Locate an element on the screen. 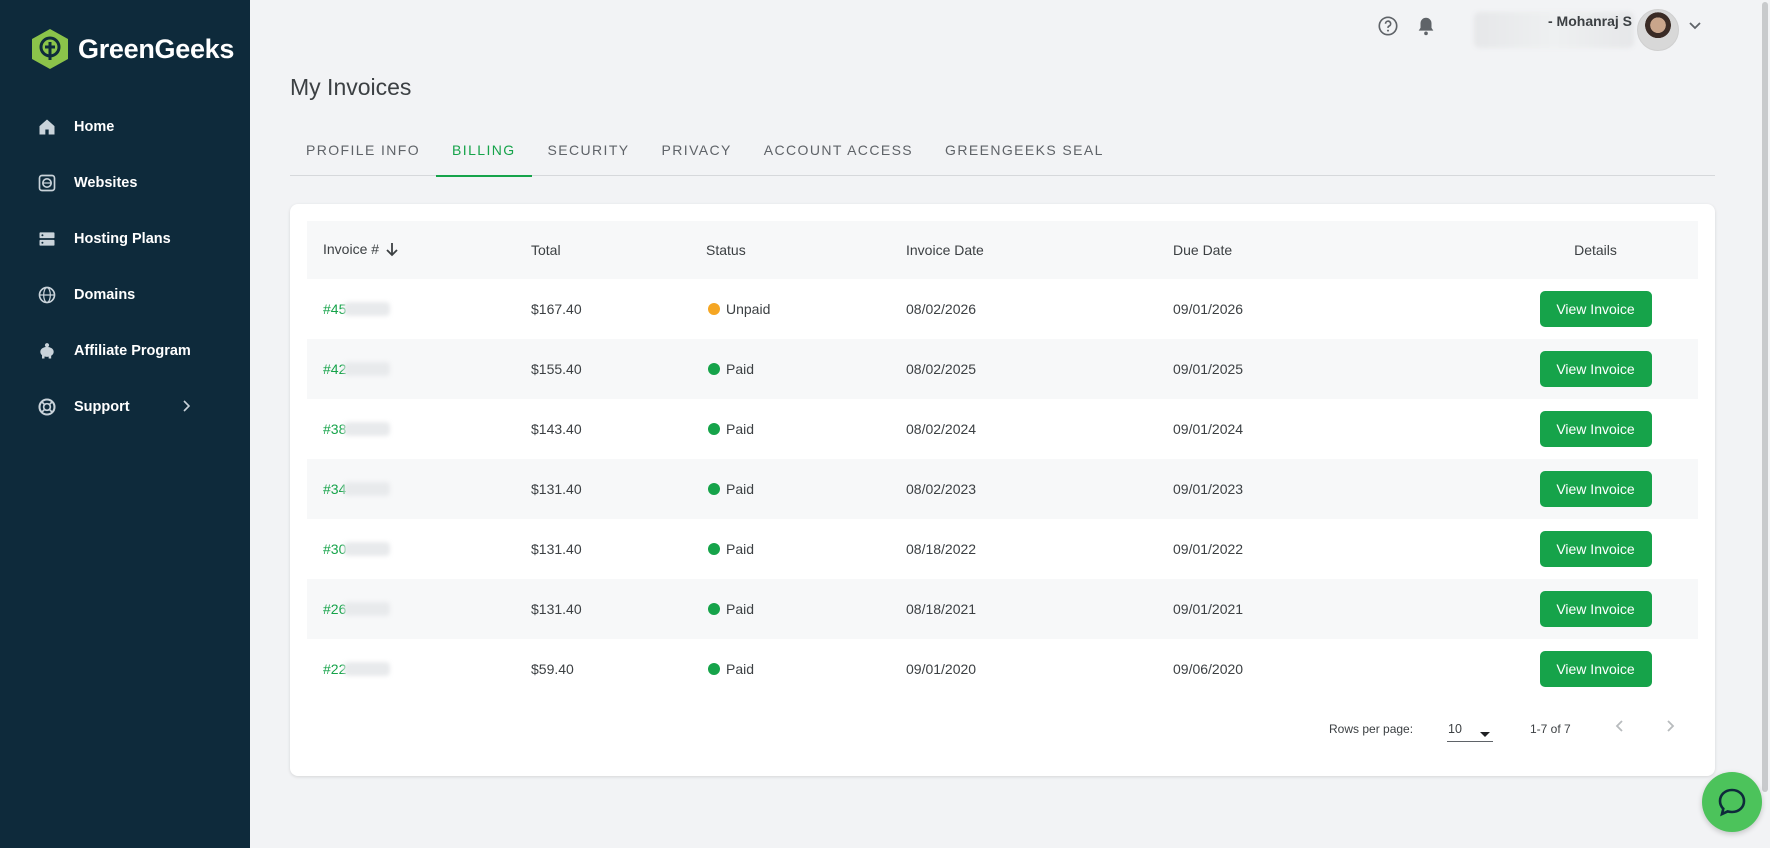  greengeeks-logo-icon is located at coordinates (50, 49).